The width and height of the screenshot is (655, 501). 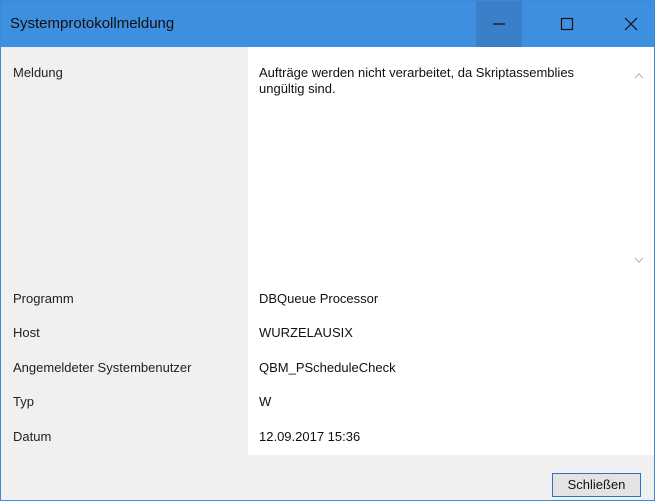 What do you see at coordinates (306, 332) in the screenshot?
I see `host-value: WURZELAUSIX` at bounding box center [306, 332].